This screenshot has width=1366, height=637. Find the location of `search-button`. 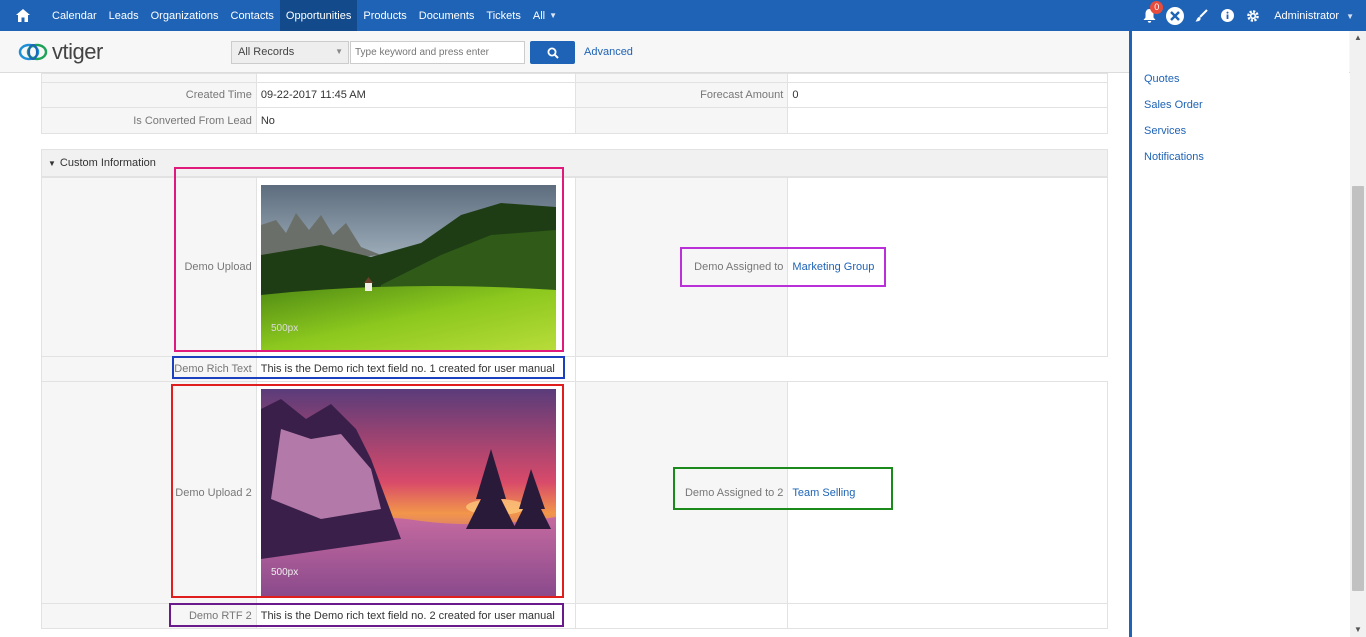

search-button is located at coordinates (552, 52).